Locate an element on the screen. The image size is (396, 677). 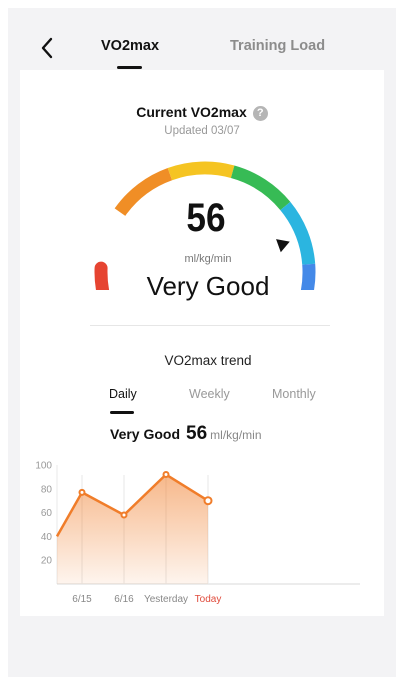
x-tick-label: Yesterday is located at coordinates (166, 599).